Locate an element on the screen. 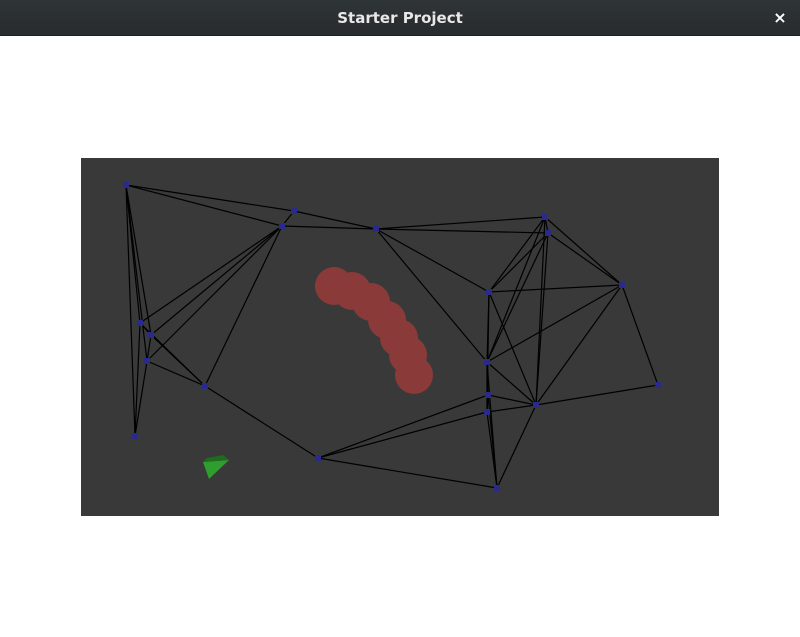 This screenshot has height=637, width=800. agent-layer is located at coordinates (216, 467).